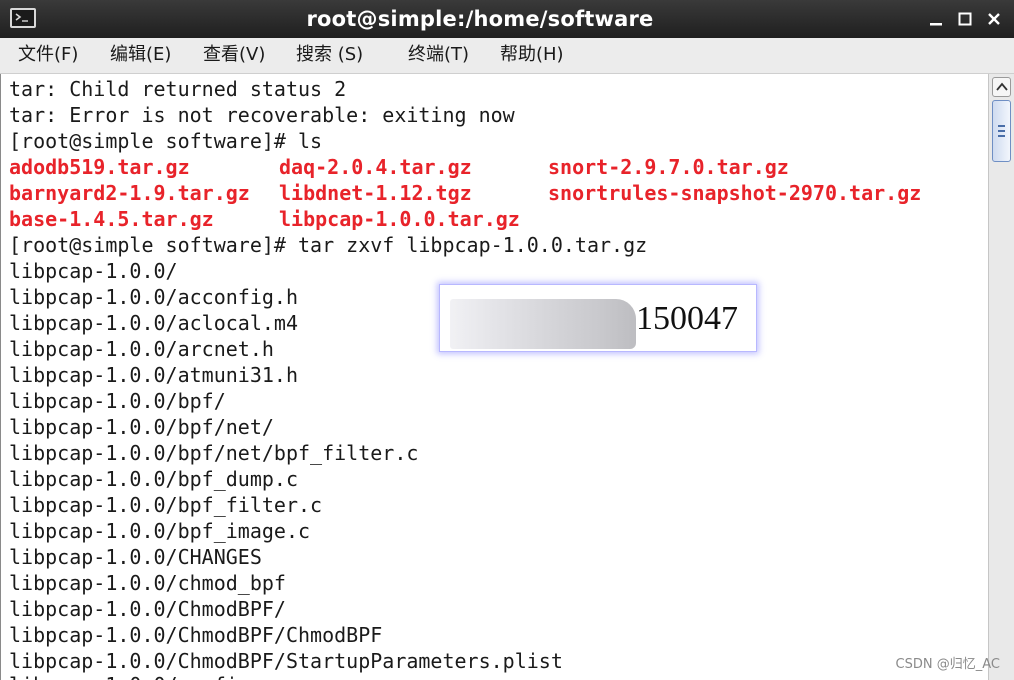 The image size is (1014, 680). I want to click on terminal-line: libpcap-1.0.0/bpf/net/, so click(141, 427).